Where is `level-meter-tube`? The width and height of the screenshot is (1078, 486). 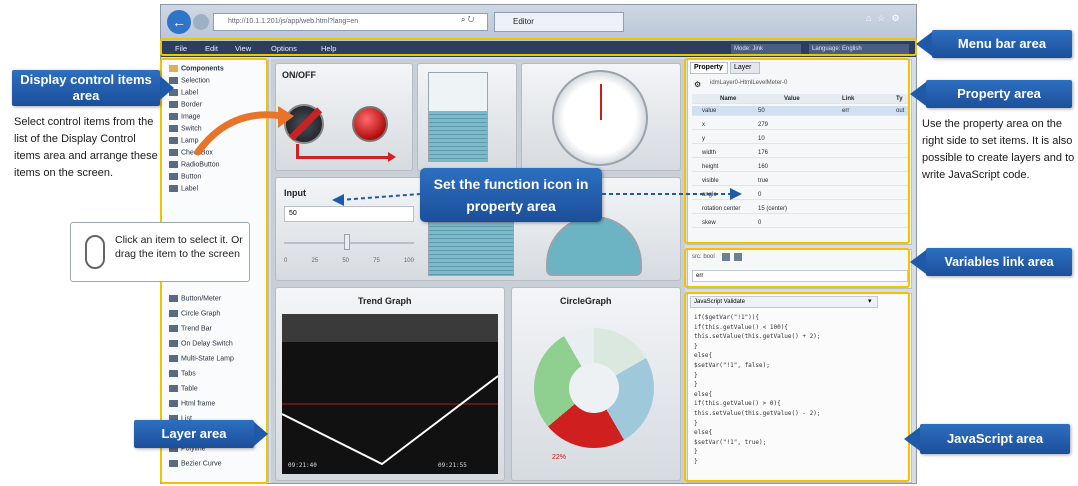 level-meter-tube is located at coordinates (458, 117).